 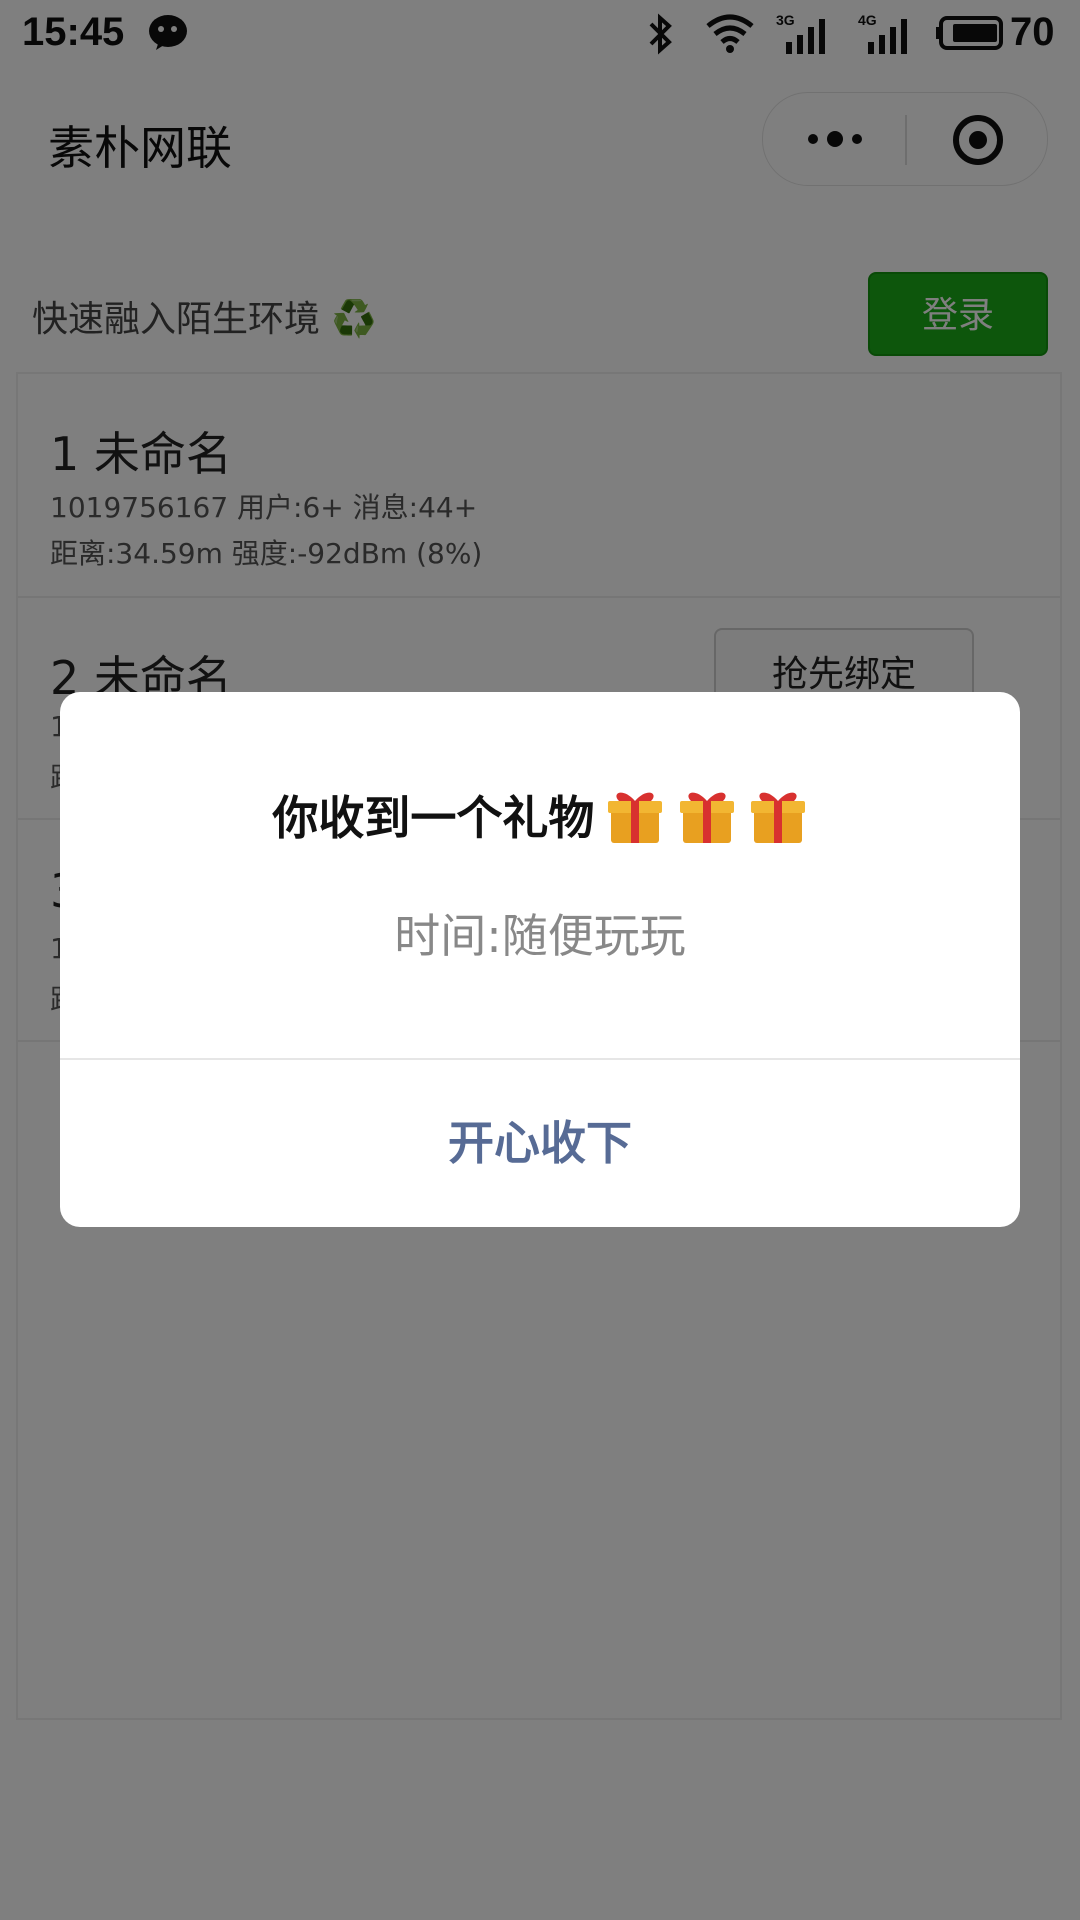 What do you see at coordinates (433, 818) in the screenshot?
I see `modal-title: 你收到一个礼物` at bounding box center [433, 818].